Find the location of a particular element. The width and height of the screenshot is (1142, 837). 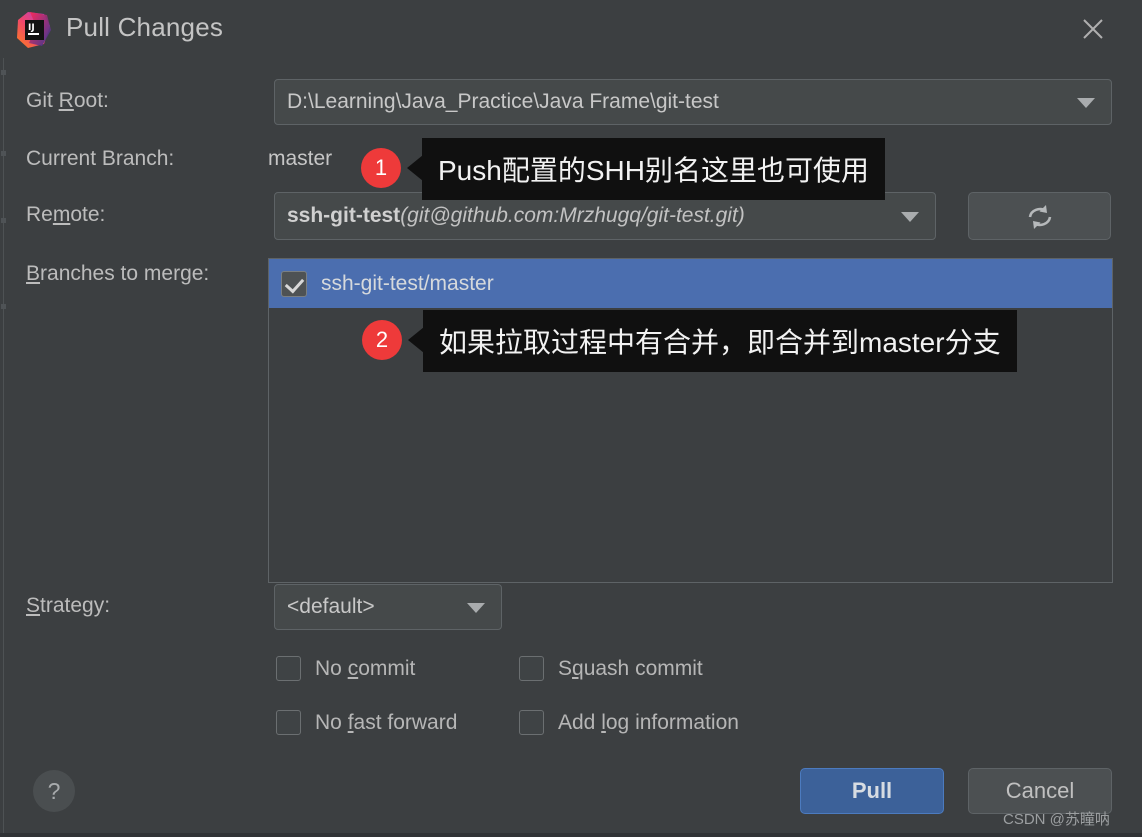

current-branch-value: master is located at coordinates (300, 158).